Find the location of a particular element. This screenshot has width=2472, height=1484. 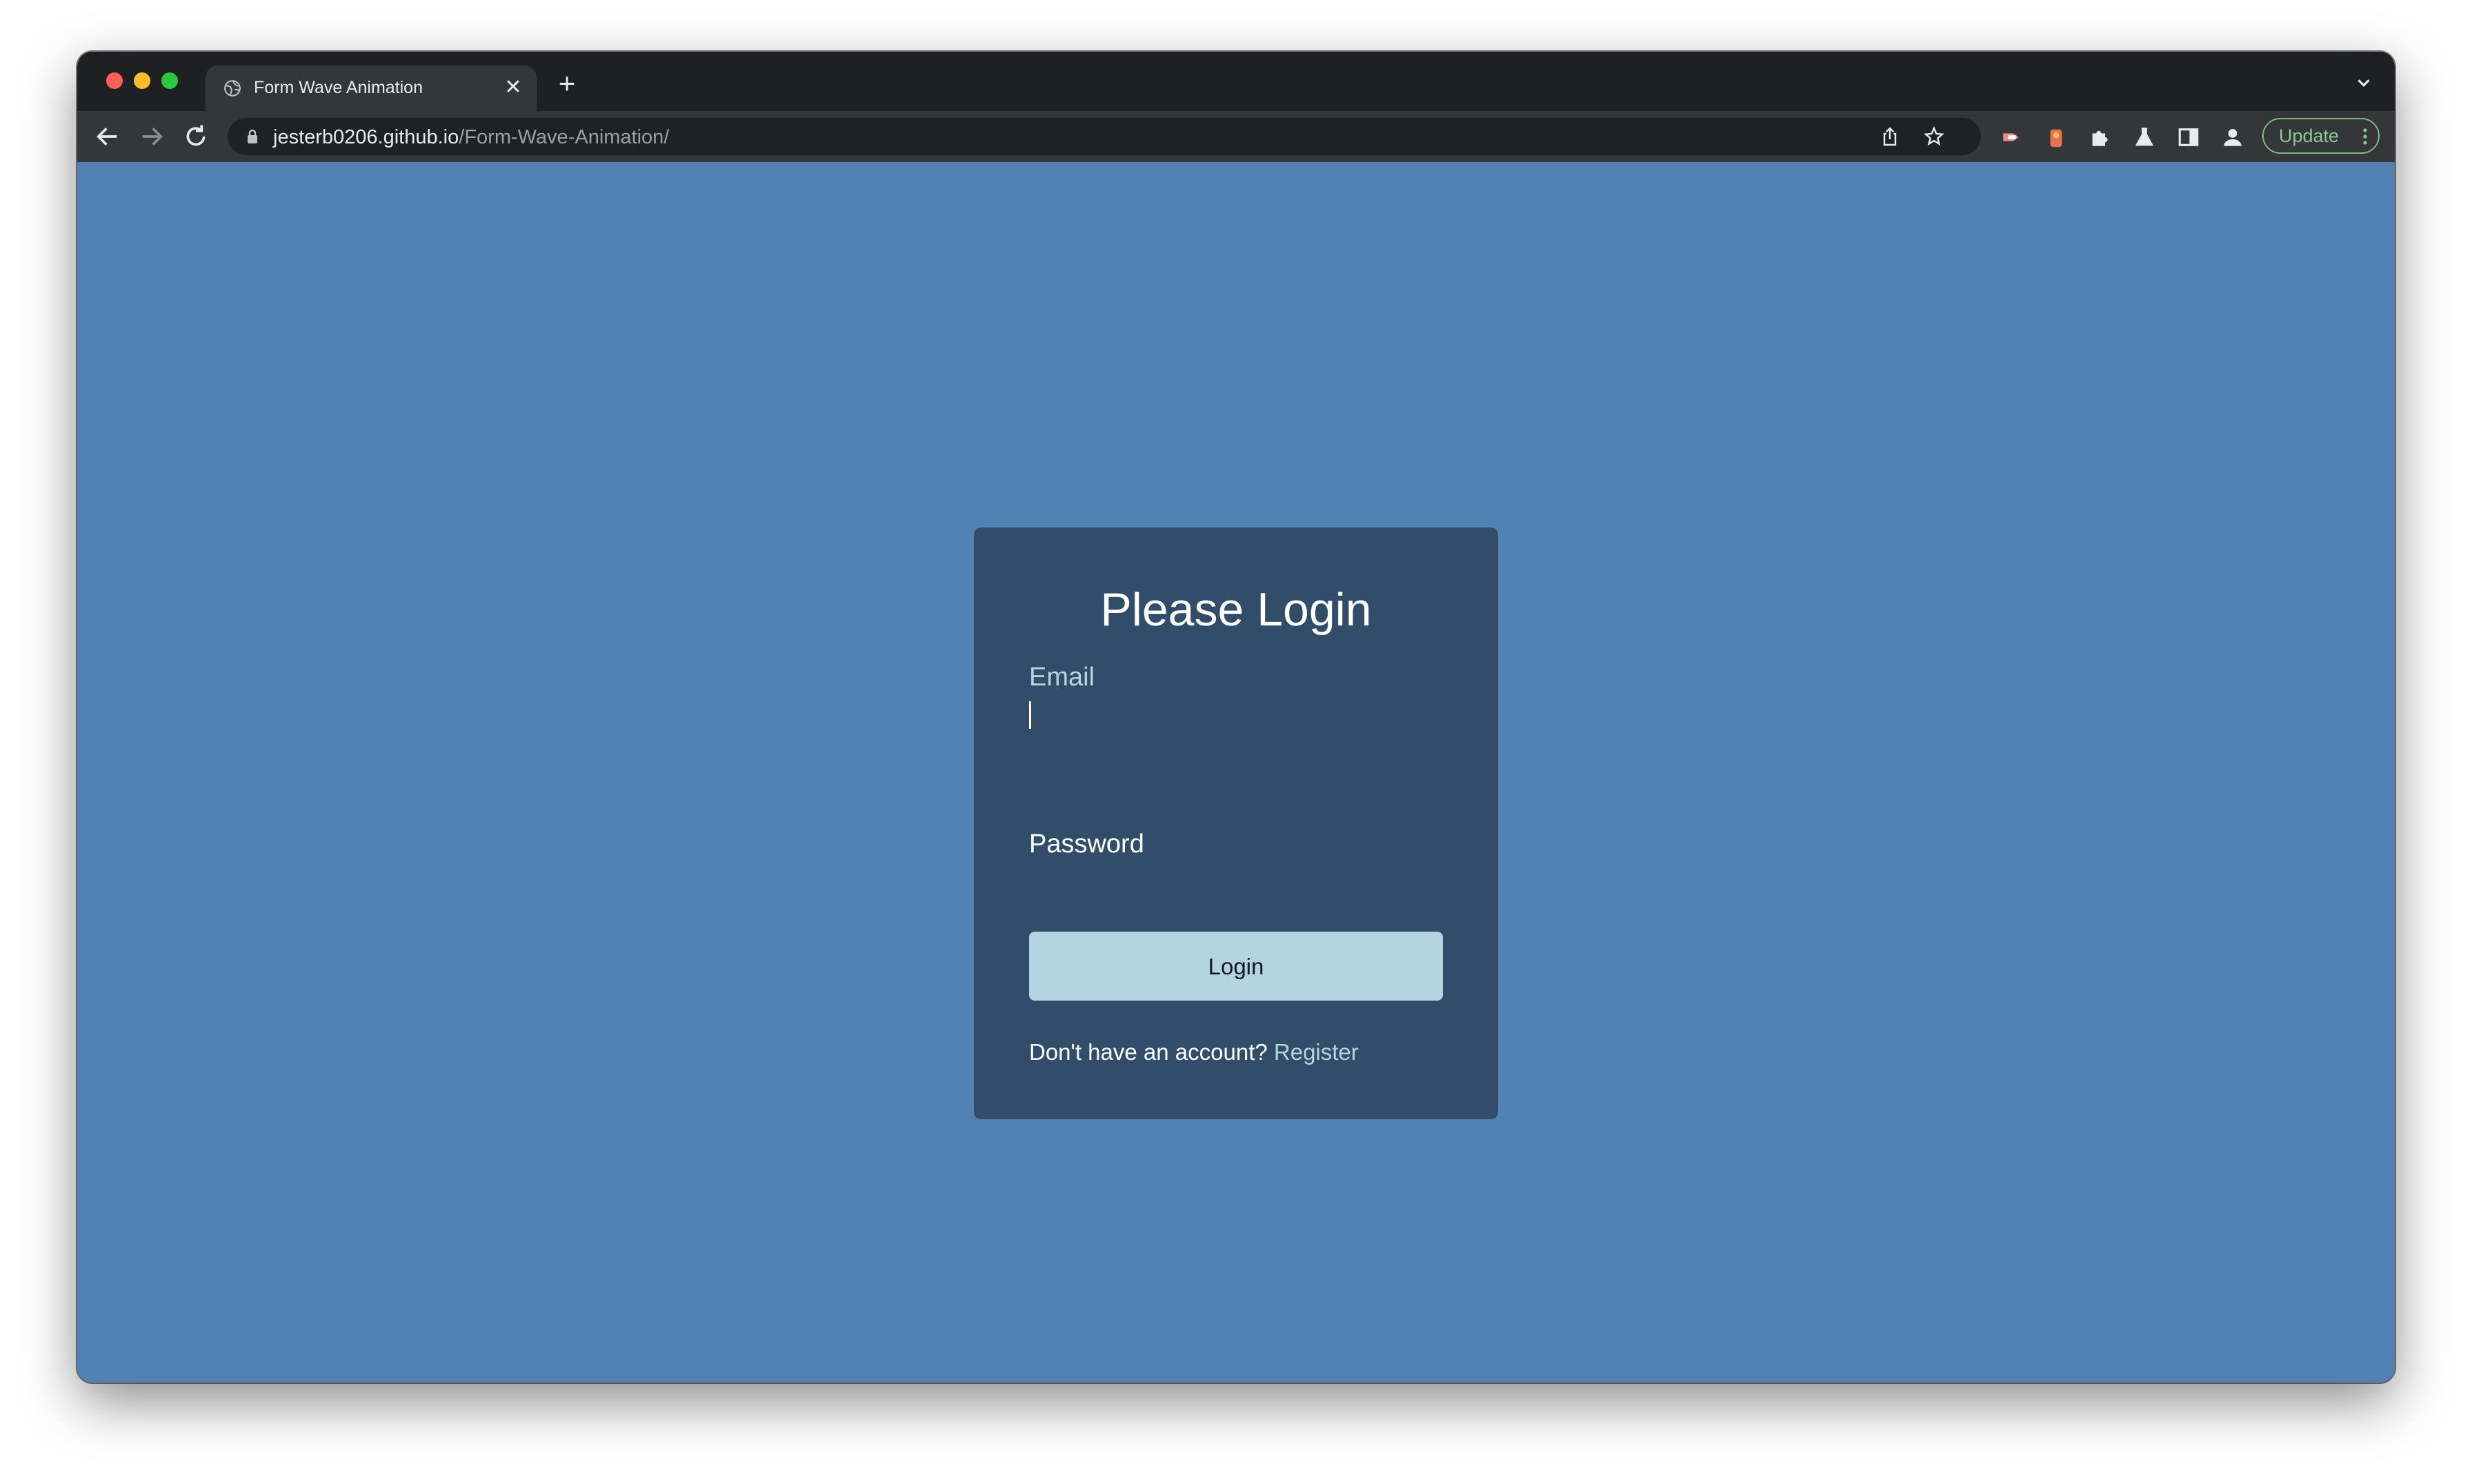

page-title: Please Login is located at coordinates (1236, 610).